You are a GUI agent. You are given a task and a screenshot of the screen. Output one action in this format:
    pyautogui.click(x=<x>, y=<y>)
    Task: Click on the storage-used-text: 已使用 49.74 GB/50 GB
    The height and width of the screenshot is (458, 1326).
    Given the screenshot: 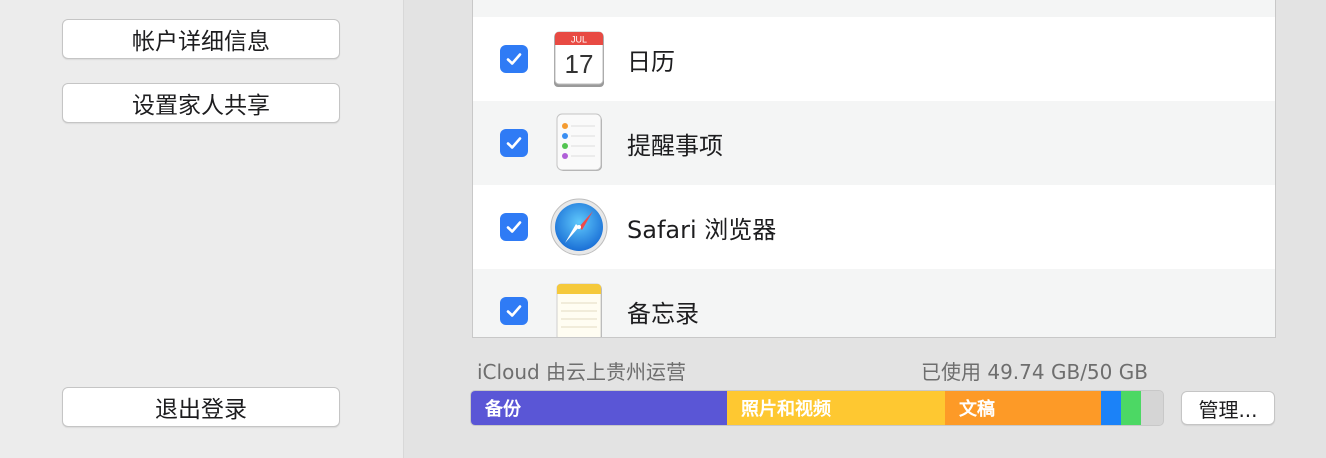 What is the action you would take?
    pyautogui.click(x=1034, y=372)
    